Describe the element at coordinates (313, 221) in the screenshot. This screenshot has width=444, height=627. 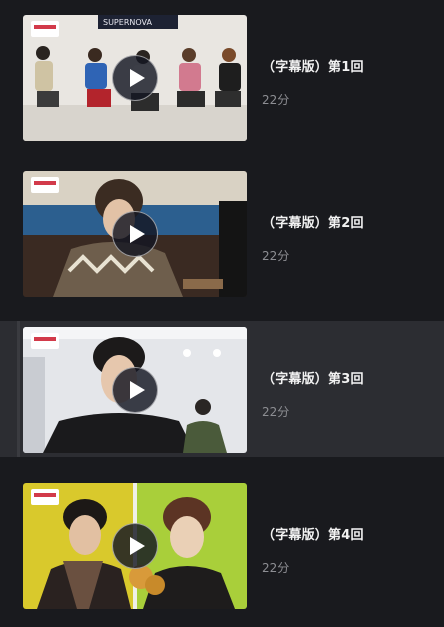
I see `episode-title-2: （字幕版）第2回` at that location.